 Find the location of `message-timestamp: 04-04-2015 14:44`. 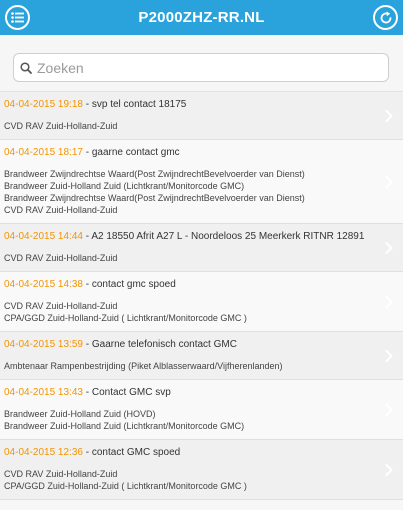

message-timestamp: 04-04-2015 14:44 is located at coordinates (43, 236).